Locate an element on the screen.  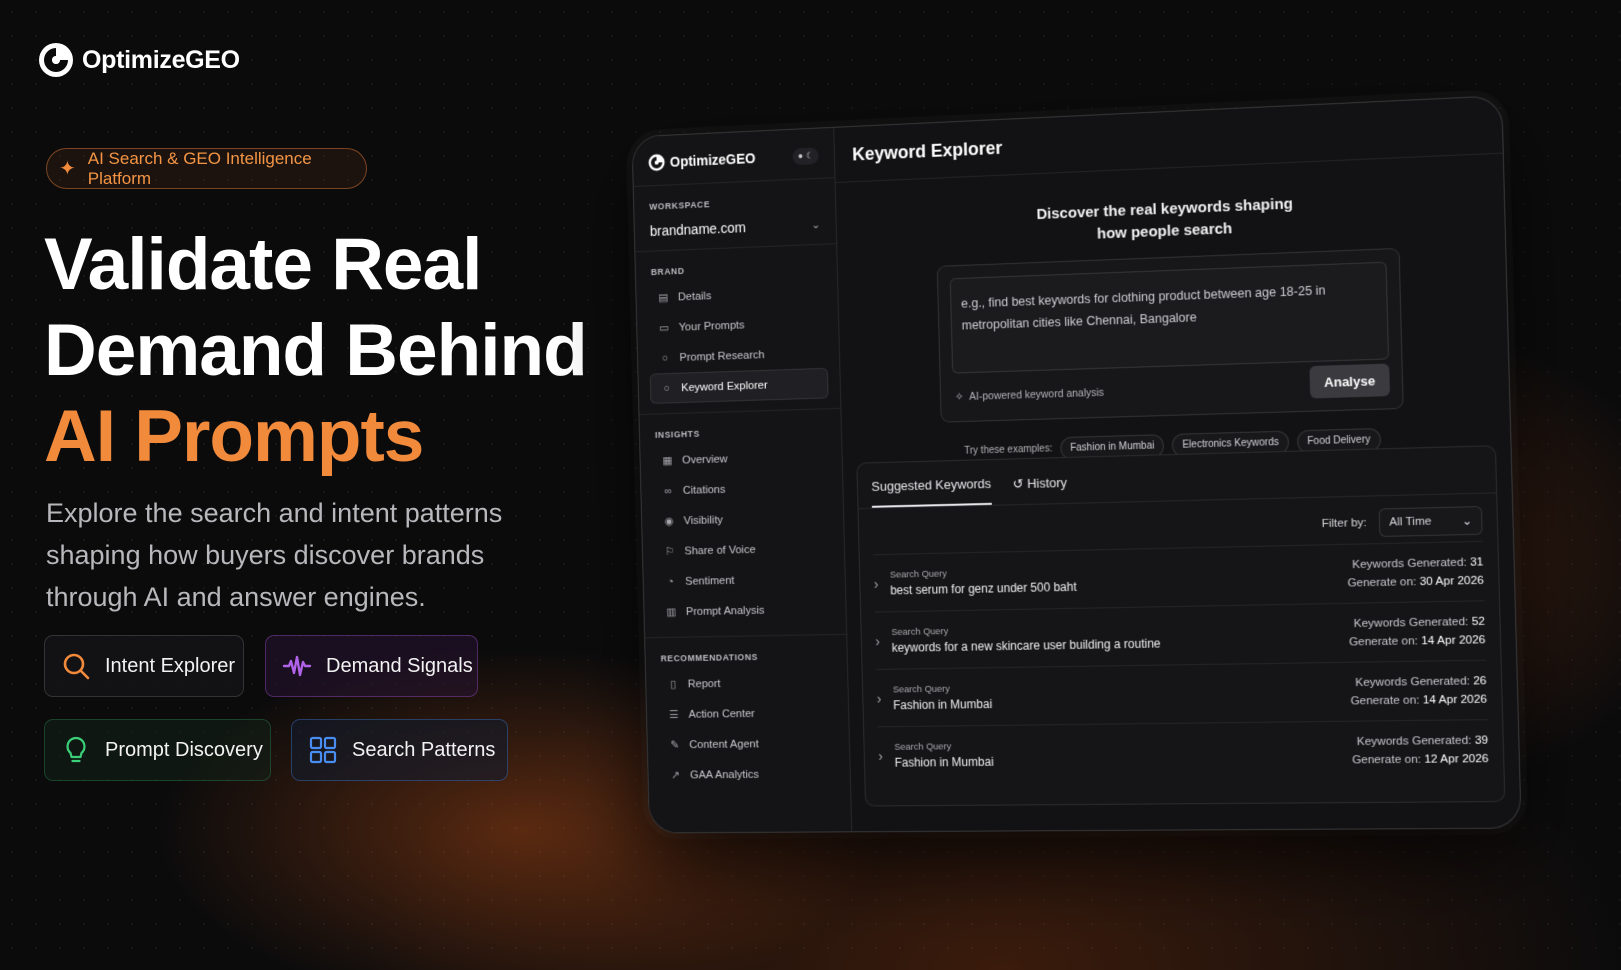
insights-section-label: INSIGHTS is located at coordinates (677, 434).